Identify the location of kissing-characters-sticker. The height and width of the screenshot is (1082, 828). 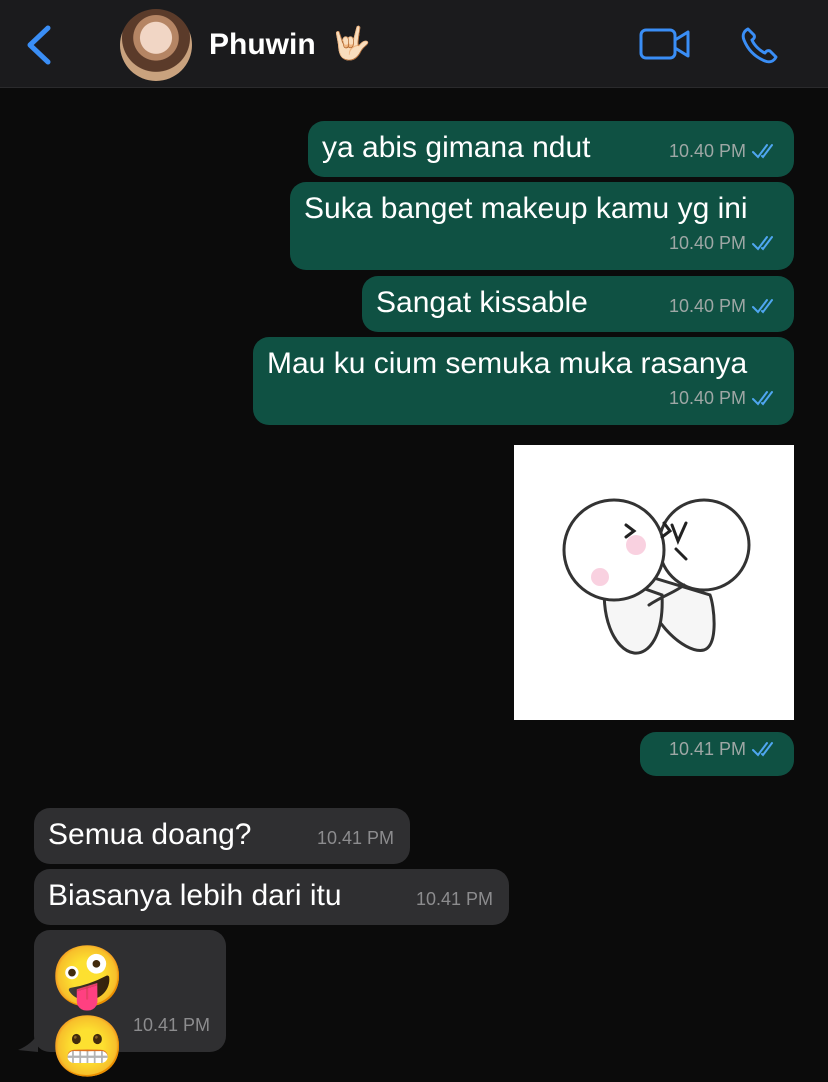
(654, 582).